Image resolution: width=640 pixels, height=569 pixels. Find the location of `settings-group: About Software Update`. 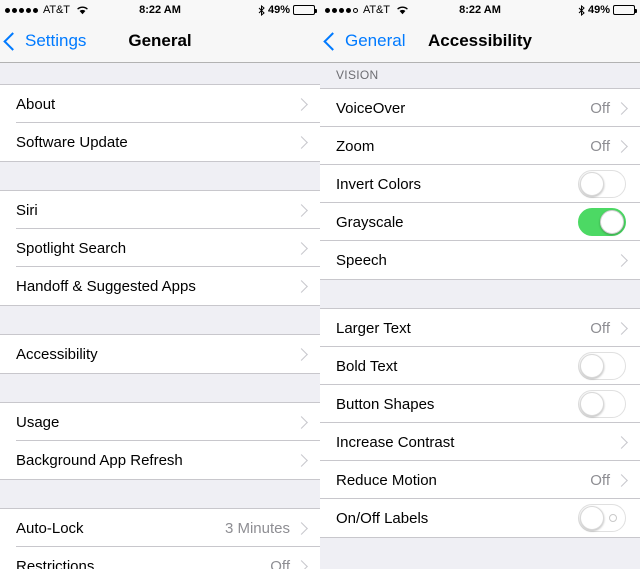

settings-group: About Software Update is located at coordinates (160, 123).